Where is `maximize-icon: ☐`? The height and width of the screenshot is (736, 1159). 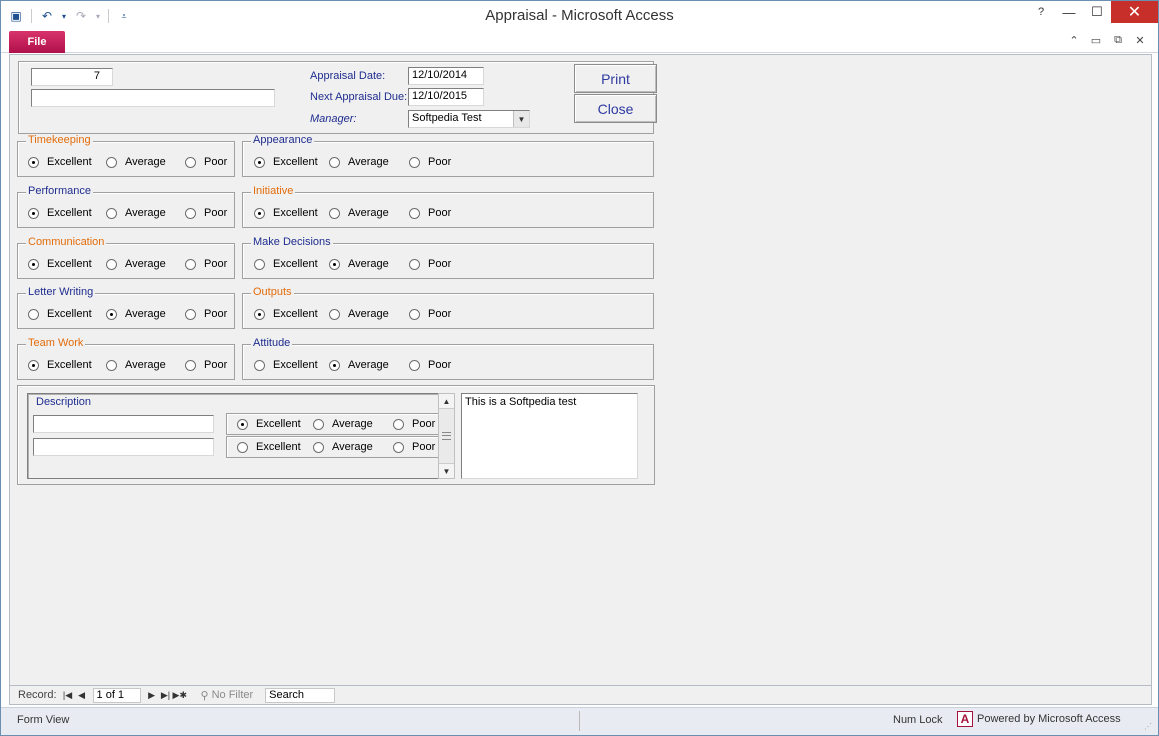
maximize-icon: ☐ is located at coordinates (1097, 12).